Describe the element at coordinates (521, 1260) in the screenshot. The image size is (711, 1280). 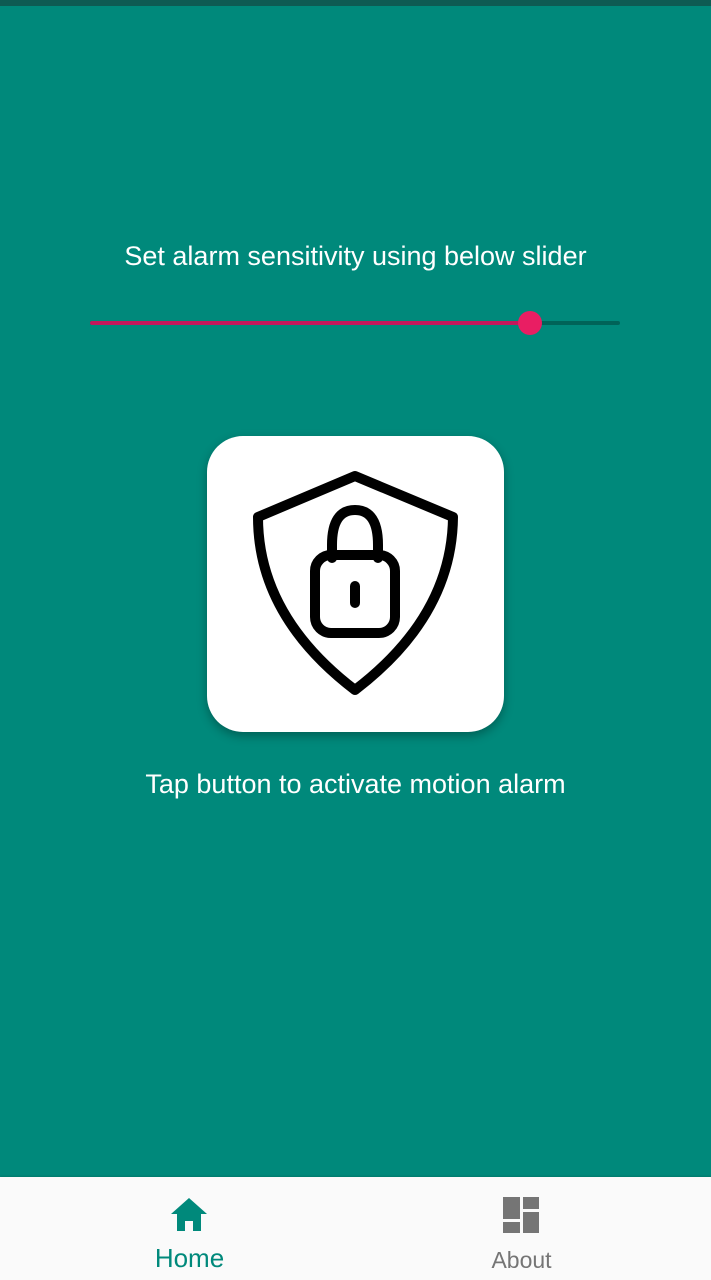
I see `nav-label-about: About` at that location.